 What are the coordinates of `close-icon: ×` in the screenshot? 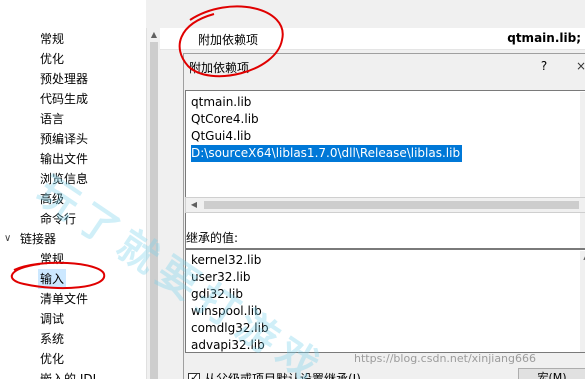 It's located at (580, 66).